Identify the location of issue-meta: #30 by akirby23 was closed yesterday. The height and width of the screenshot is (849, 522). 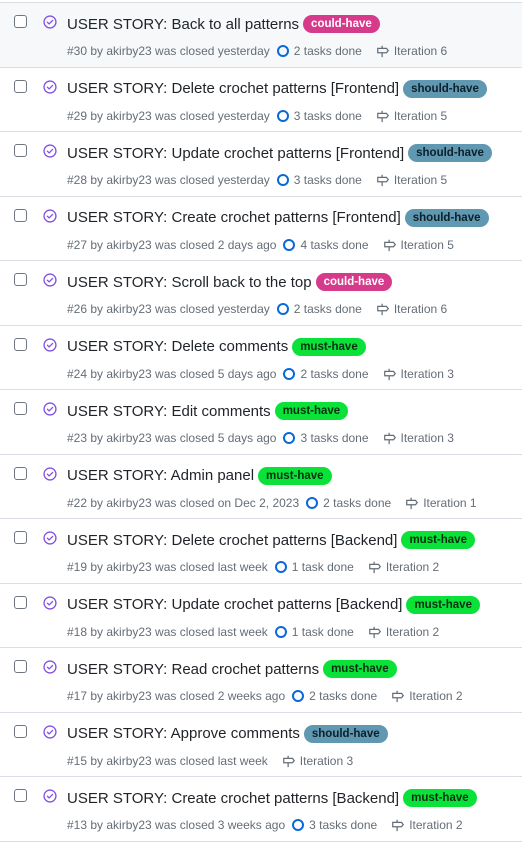
(168, 51).